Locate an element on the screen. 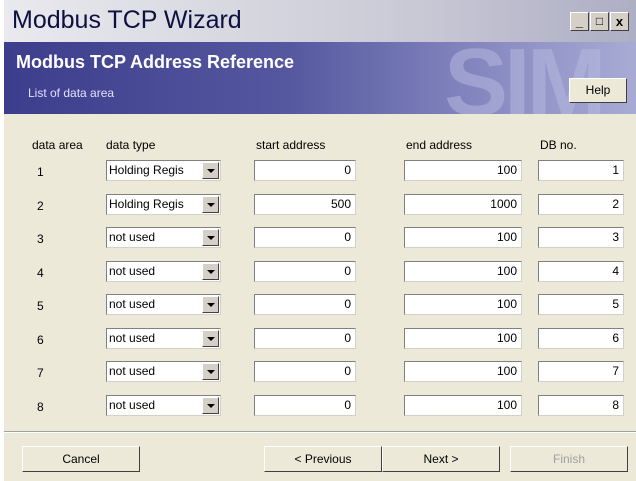 This screenshot has height=481, width=636. next-button: Next > is located at coordinates (441, 459).